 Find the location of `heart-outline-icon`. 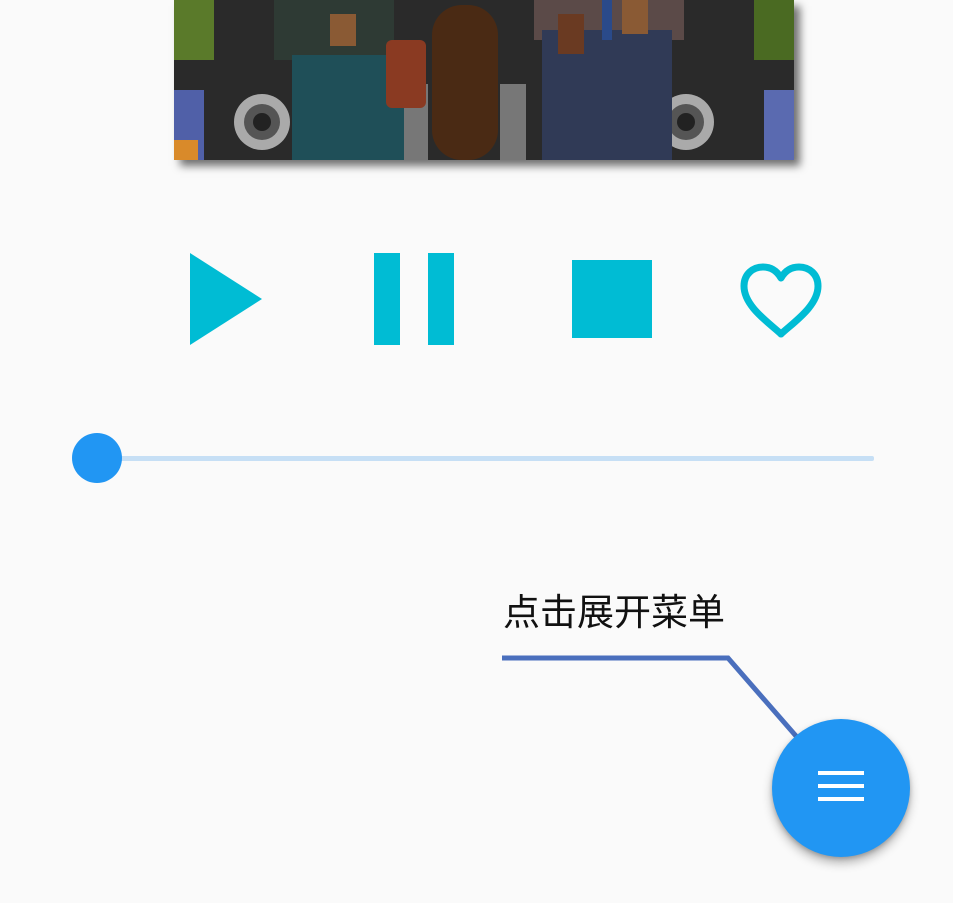

heart-outline-icon is located at coordinates (781, 300).